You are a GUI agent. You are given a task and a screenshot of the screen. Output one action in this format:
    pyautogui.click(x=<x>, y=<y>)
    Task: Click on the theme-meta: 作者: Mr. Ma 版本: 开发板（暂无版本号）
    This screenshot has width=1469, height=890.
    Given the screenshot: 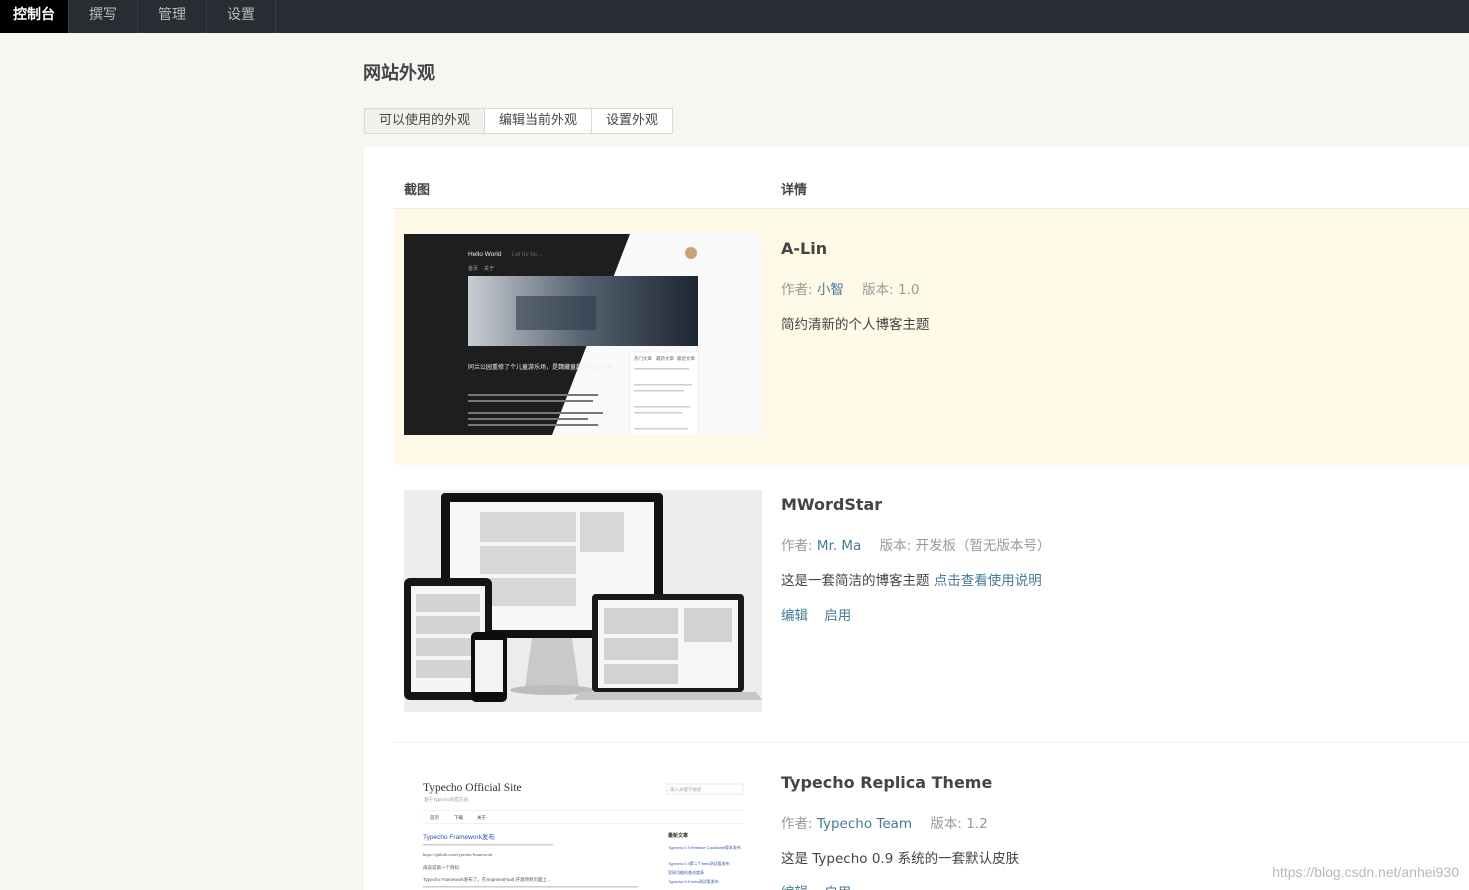 What is the action you would take?
    pyautogui.click(x=915, y=544)
    